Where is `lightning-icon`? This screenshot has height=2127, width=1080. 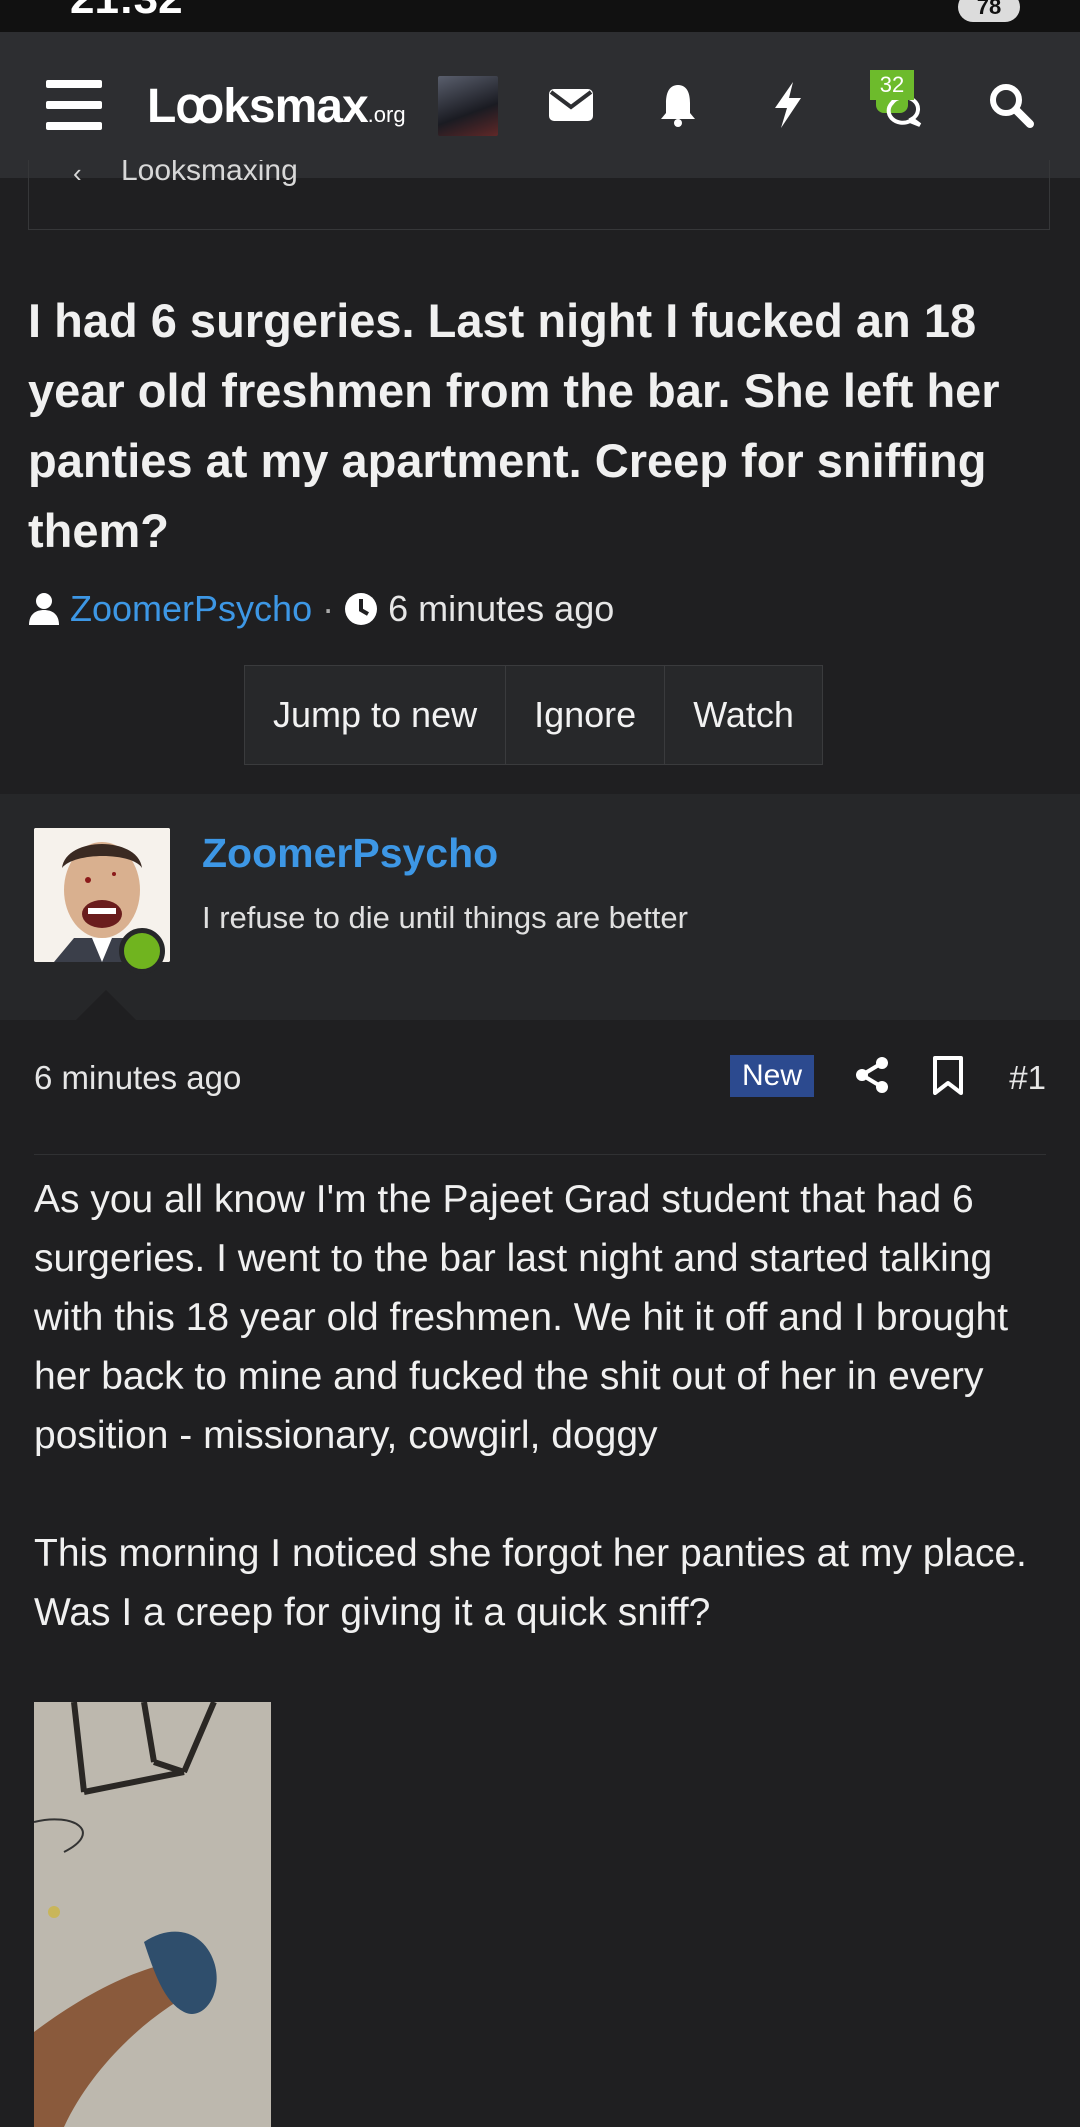
lightning-icon is located at coordinates (788, 105).